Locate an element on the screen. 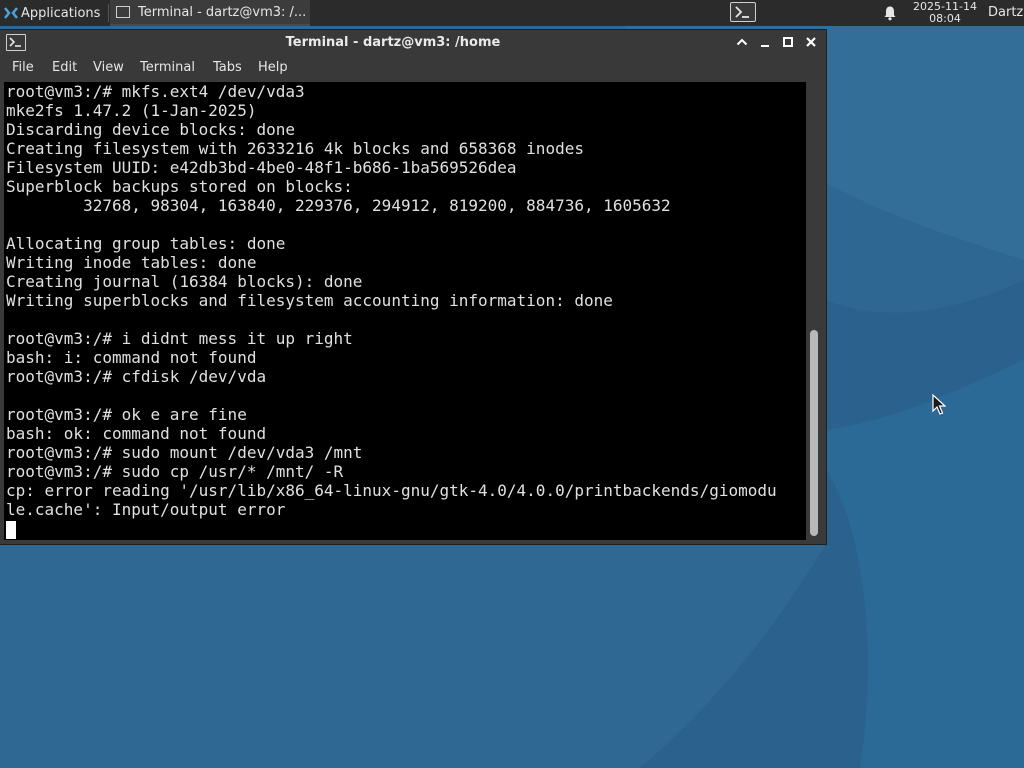 This screenshot has height=768, width=1024. distro-logo-icon is located at coordinates (11, 13).